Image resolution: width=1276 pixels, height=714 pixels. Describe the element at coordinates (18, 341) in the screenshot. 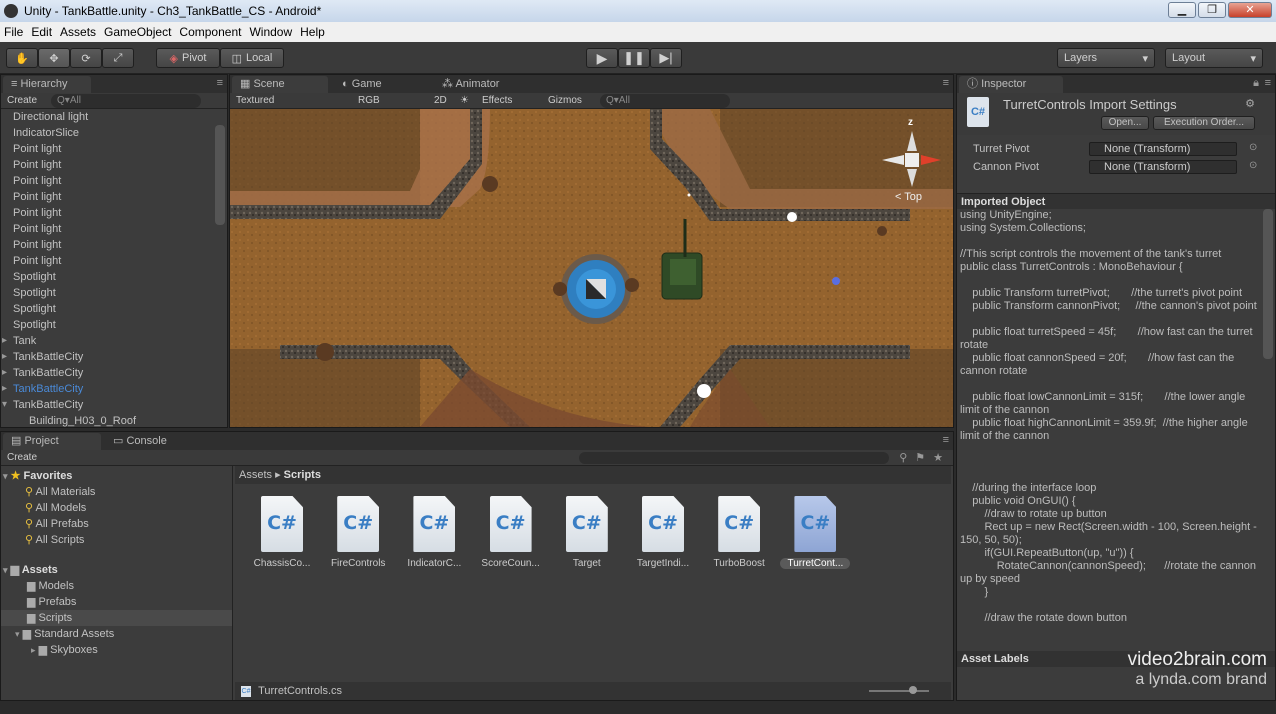

I see `hierarchy-item: Tank` at that location.